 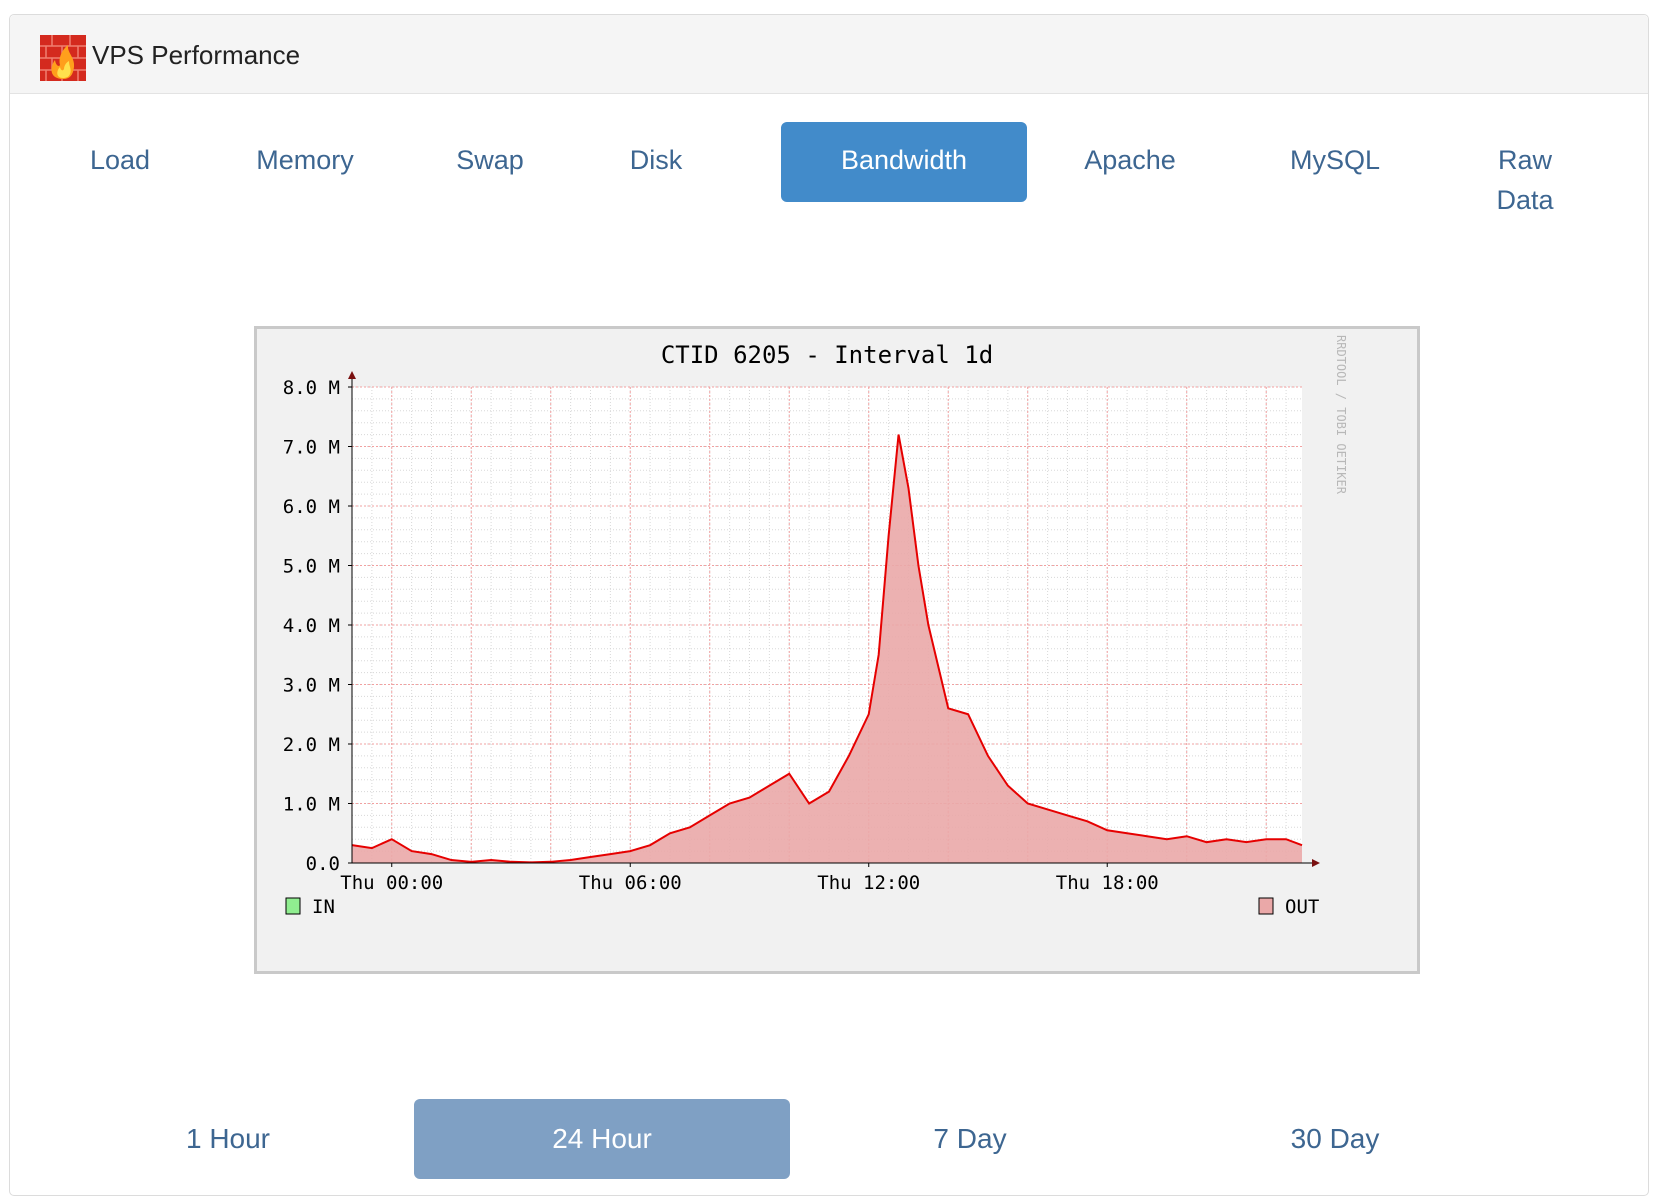 I want to click on y-tick-label: 1.0 M, so click(x=311, y=805).